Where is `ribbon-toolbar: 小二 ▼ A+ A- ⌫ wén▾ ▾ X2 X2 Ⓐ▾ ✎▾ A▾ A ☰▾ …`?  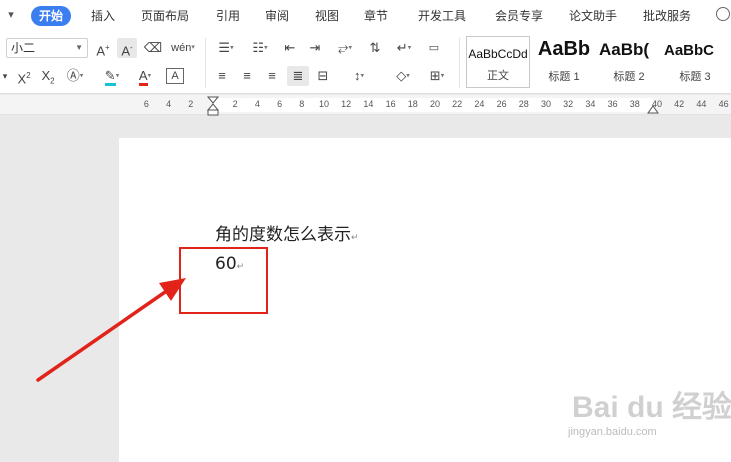
ribbon-toolbar: 小二 ▼ A+ A- ⌫ wén▾ ▾ X2 X2 Ⓐ▾ ✎▾ A▾ A ☰▾ … is located at coordinates (365, 63).